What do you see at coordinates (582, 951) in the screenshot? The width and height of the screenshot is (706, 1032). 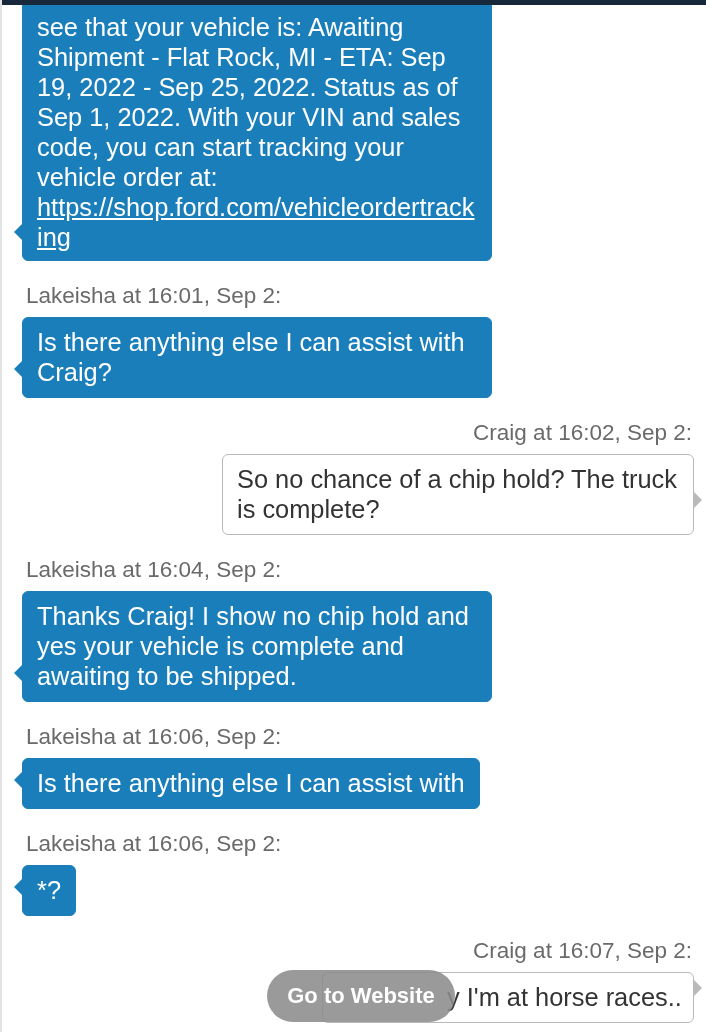 I see `sender-label: Craig at 16:07, Sep 2:` at bounding box center [582, 951].